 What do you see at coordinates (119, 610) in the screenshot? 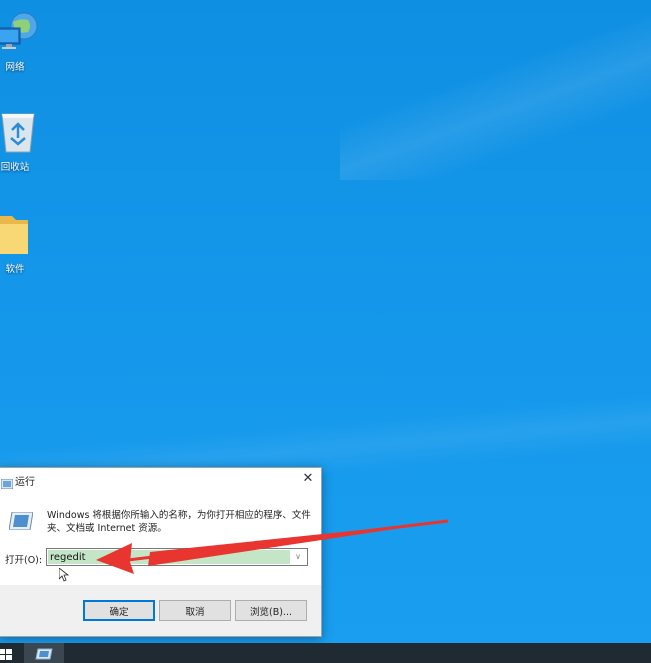
I see `ok-button: 确定` at bounding box center [119, 610].